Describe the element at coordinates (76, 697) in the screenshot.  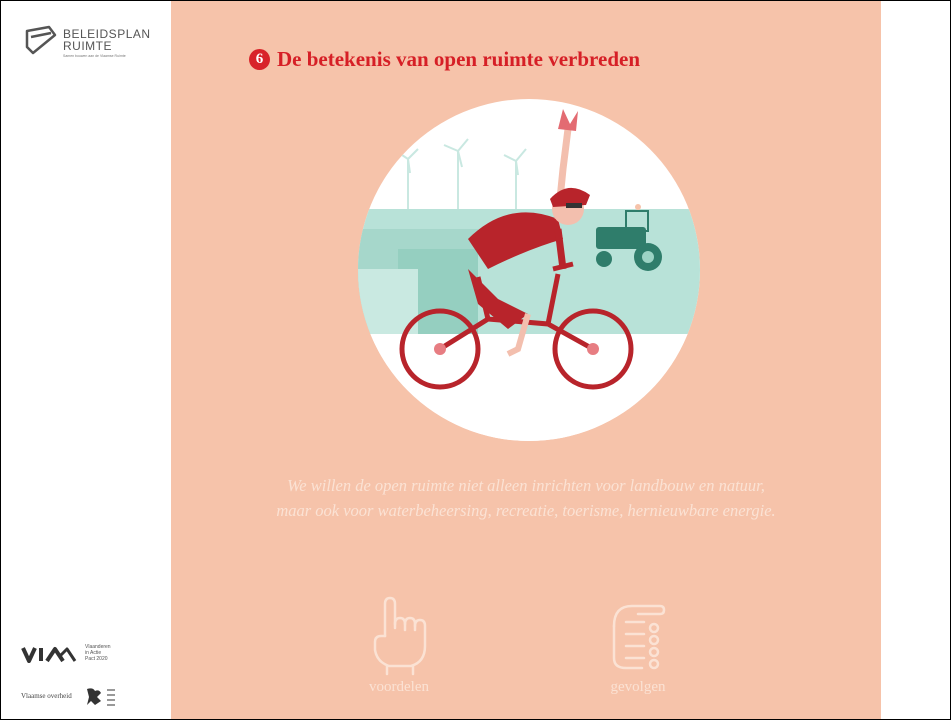
I see `vlaamse-overheid-logo: Vlaamse overheid` at that location.